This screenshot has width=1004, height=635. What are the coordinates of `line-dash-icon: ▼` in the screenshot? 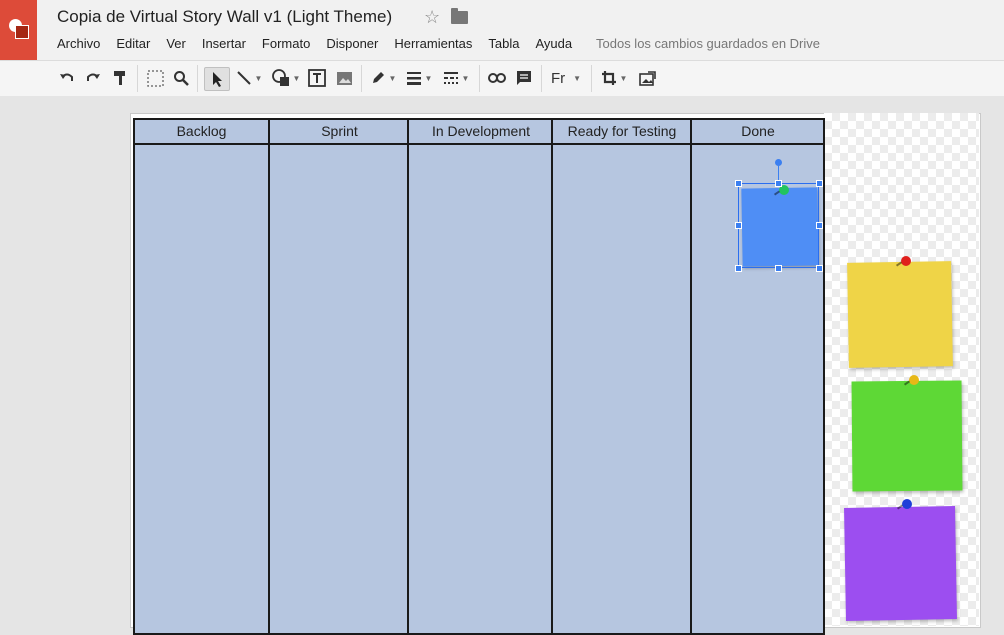 It's located at (456, 78).